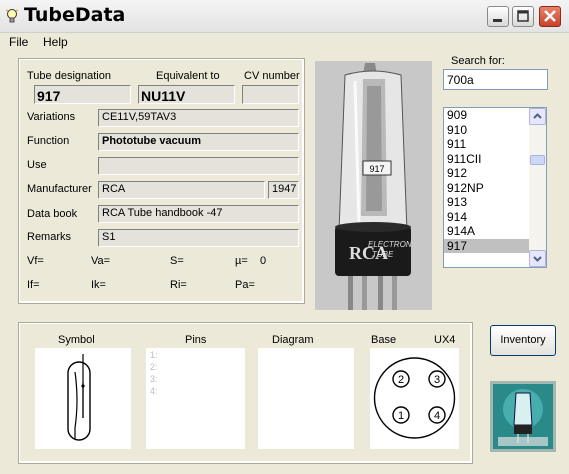 The image size is (569, 474). Describe the element at coordinates (52, 214) in the screenshot. I see `databook-label: Data book` at that location.